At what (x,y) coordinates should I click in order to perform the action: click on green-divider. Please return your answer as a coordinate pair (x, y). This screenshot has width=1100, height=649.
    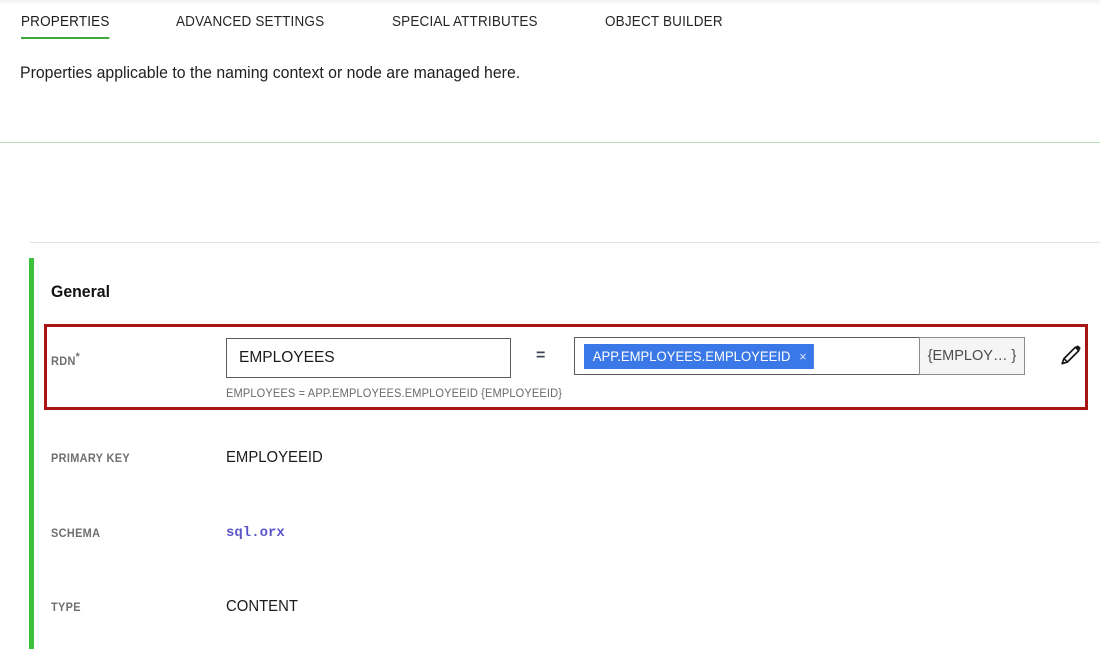
    Looking at the image, I should click on (550, 142).